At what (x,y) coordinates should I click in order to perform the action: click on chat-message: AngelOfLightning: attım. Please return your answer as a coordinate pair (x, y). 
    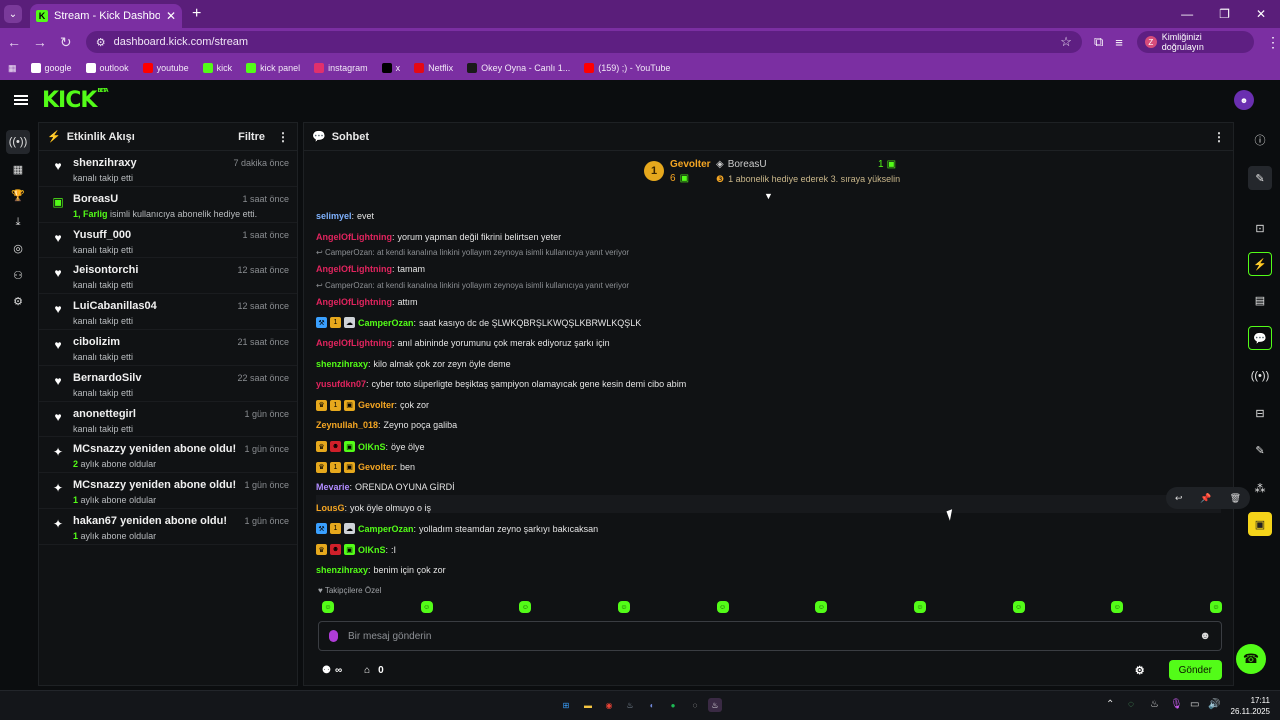
    Looking at the image, I should click on (367, 302).